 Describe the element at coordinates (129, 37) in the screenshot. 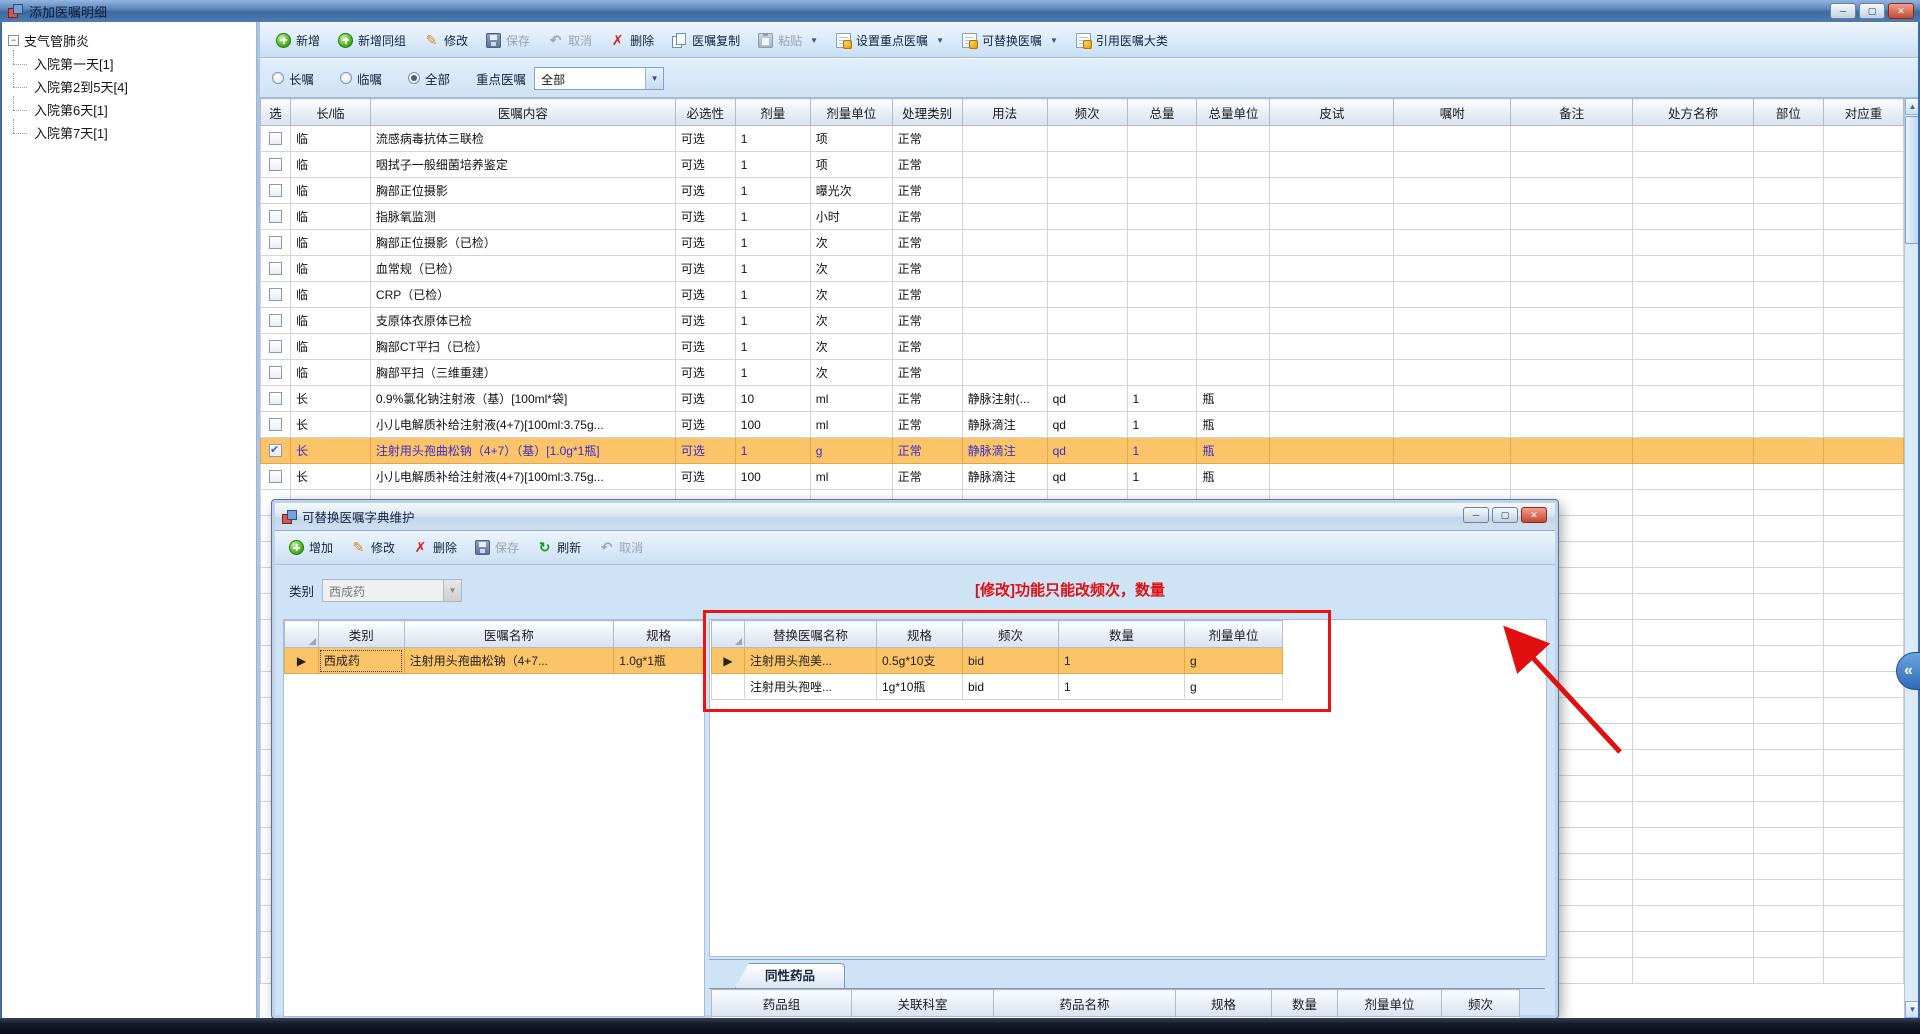

I see `tree-root-node: − 支气管肺炎` at that location.